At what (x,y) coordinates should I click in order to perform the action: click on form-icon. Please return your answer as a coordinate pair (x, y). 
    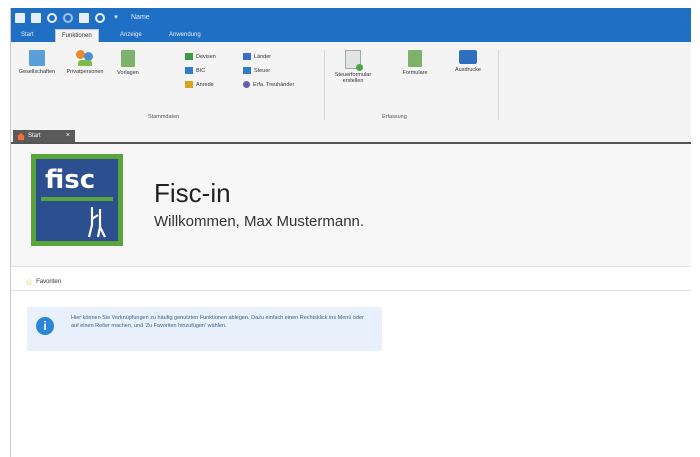
    Looking at the image, I should click on (354, 60).